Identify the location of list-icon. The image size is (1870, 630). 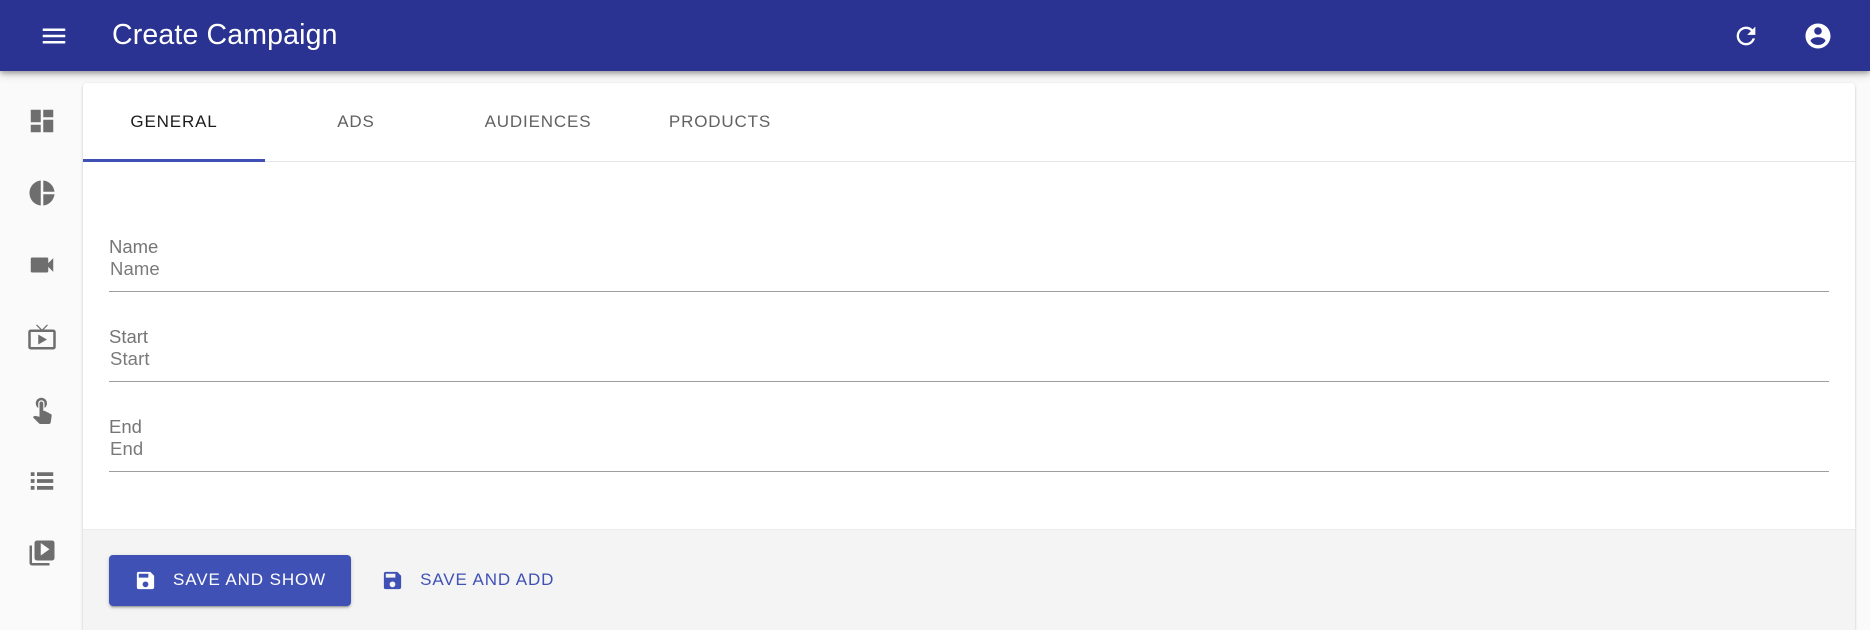
(42, 481).